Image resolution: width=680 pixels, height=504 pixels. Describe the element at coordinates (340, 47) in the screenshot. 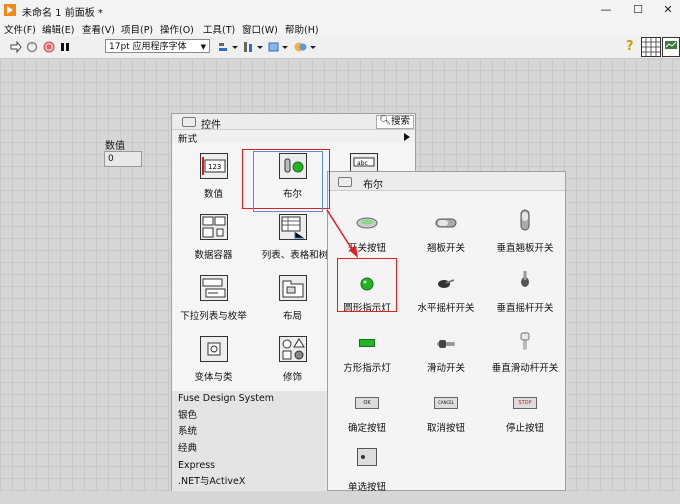

I see `toolbar: 17pt 应用程序字体 ▼ ?` at that location.